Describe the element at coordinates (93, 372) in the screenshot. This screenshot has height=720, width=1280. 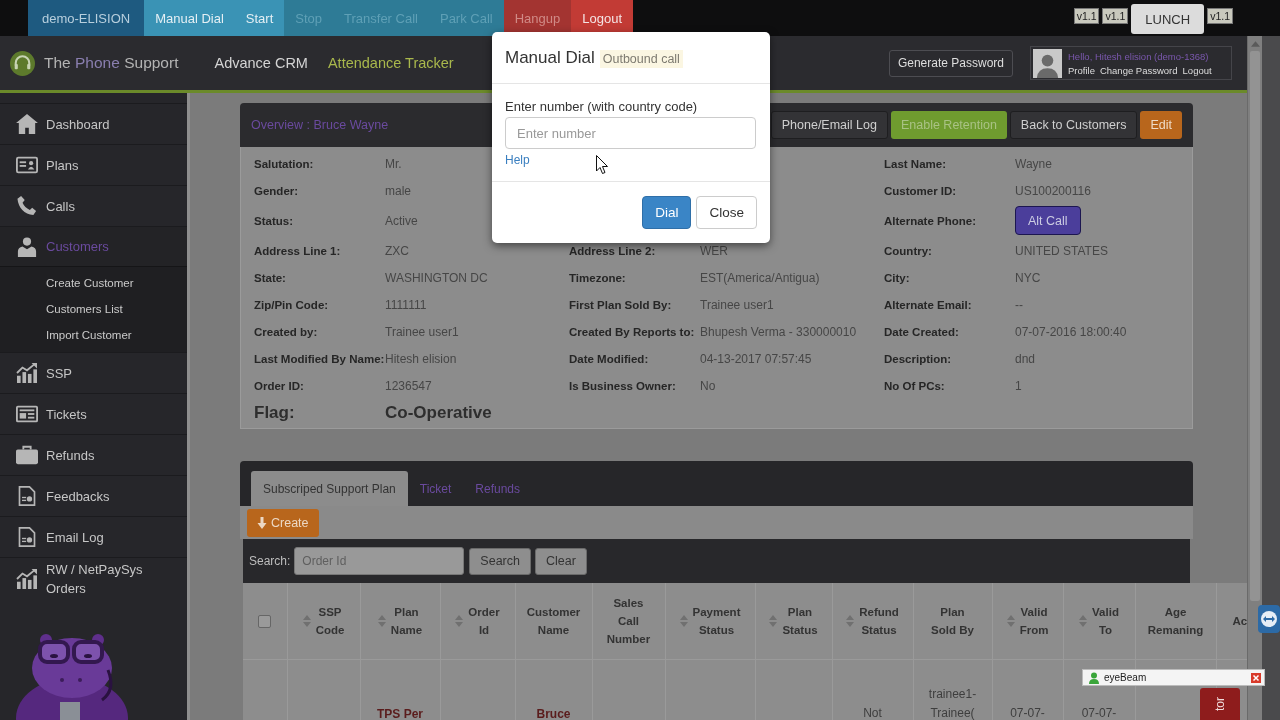
I see `sidebar-item: SSP` at that location.